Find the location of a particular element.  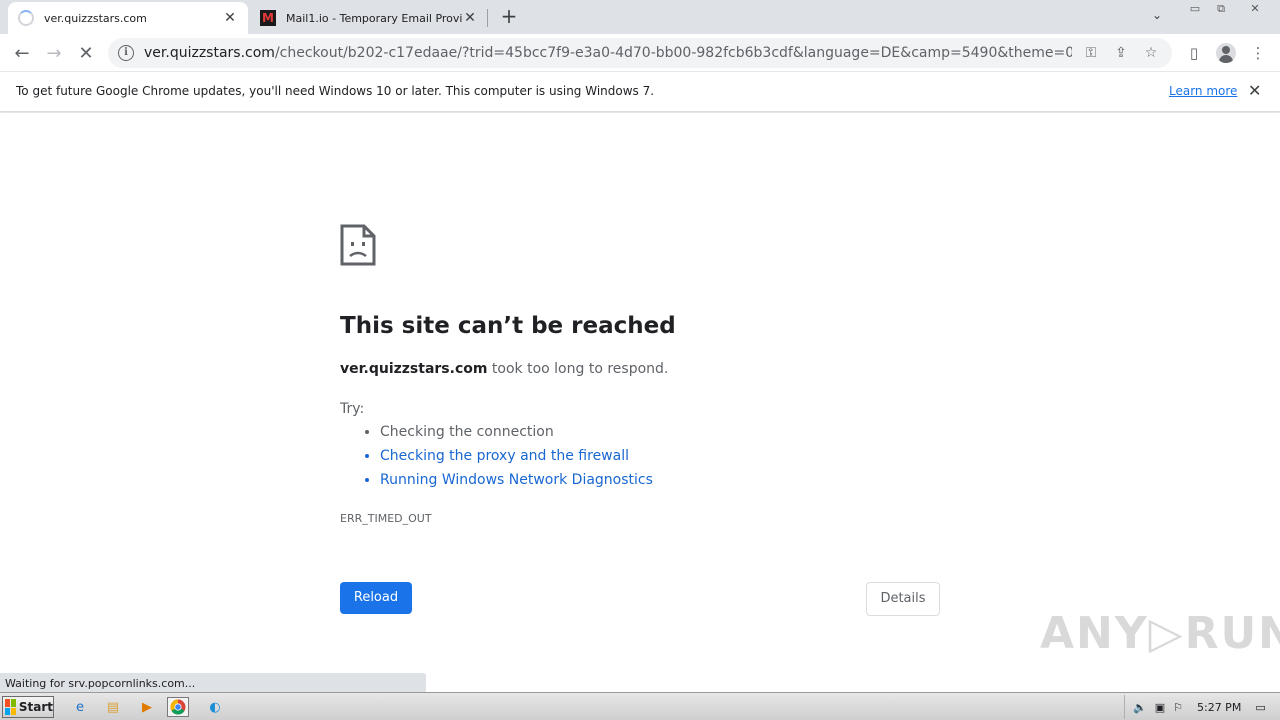

profile-button is located at coordinates (1226, 53).